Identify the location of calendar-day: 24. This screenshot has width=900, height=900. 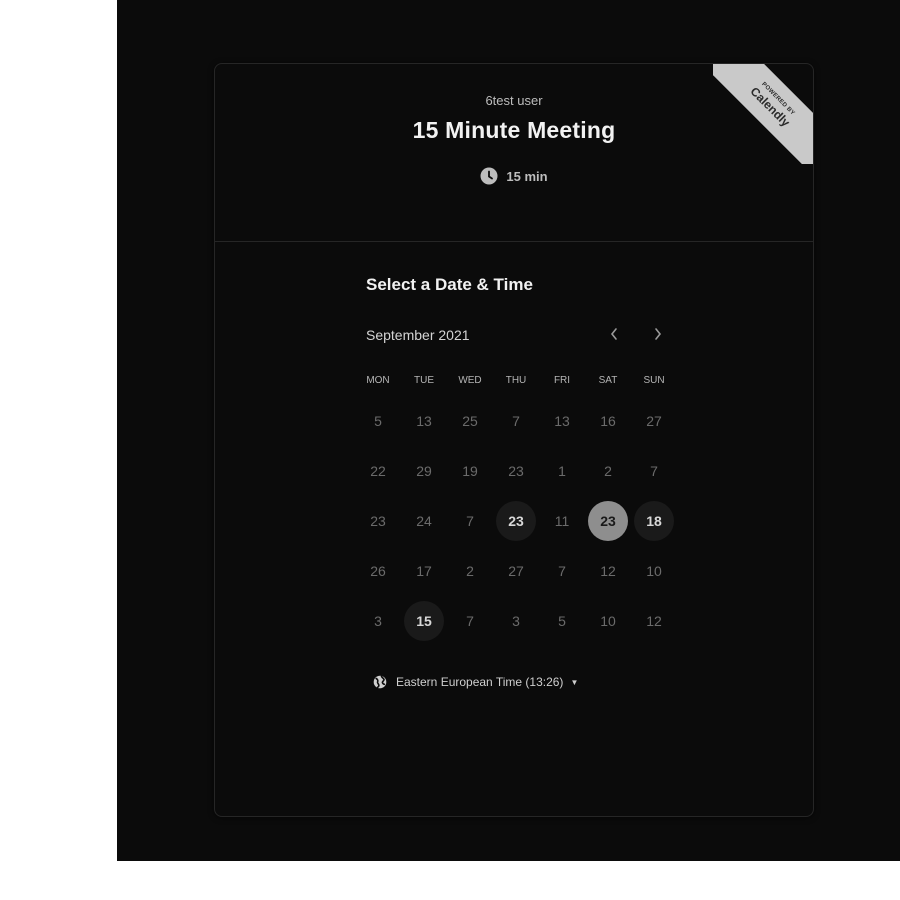
(424, 521).